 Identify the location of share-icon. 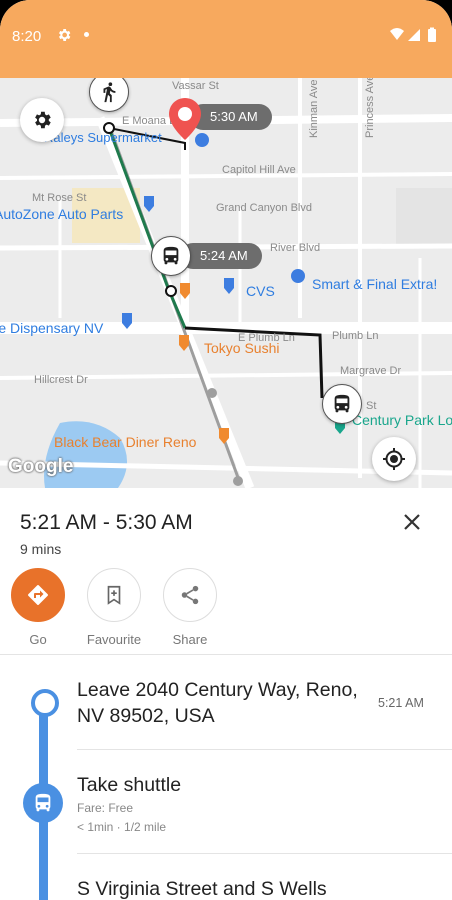
(190, 595).